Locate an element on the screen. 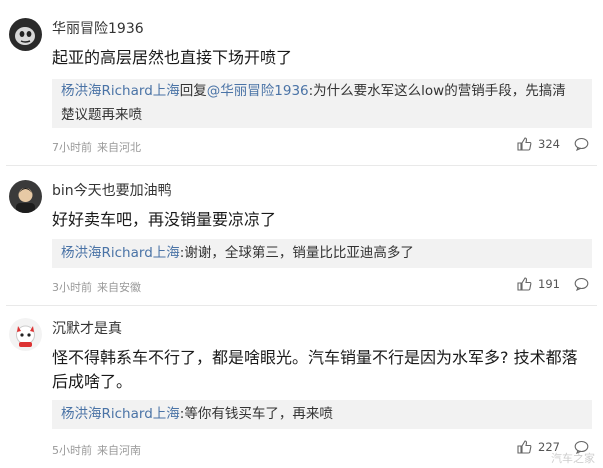 The width and height of the screenshot is (603, 468). comment-text: 起亚的高层居然也直接下场开喷了 is located at coordinates (322, 57).